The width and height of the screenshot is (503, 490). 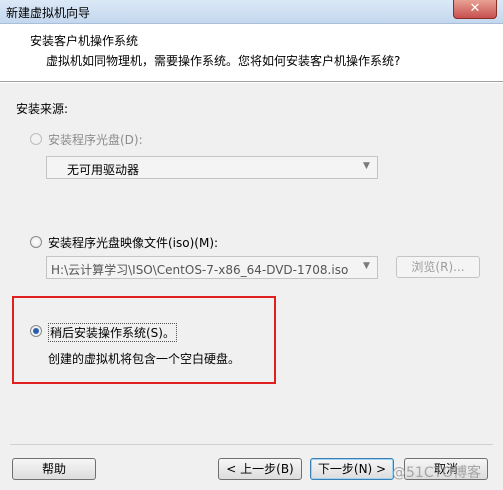 I want to click on iso-radio-label: 安装程序光盘映像文件(iso)(M):, so click(x=133, y=243).